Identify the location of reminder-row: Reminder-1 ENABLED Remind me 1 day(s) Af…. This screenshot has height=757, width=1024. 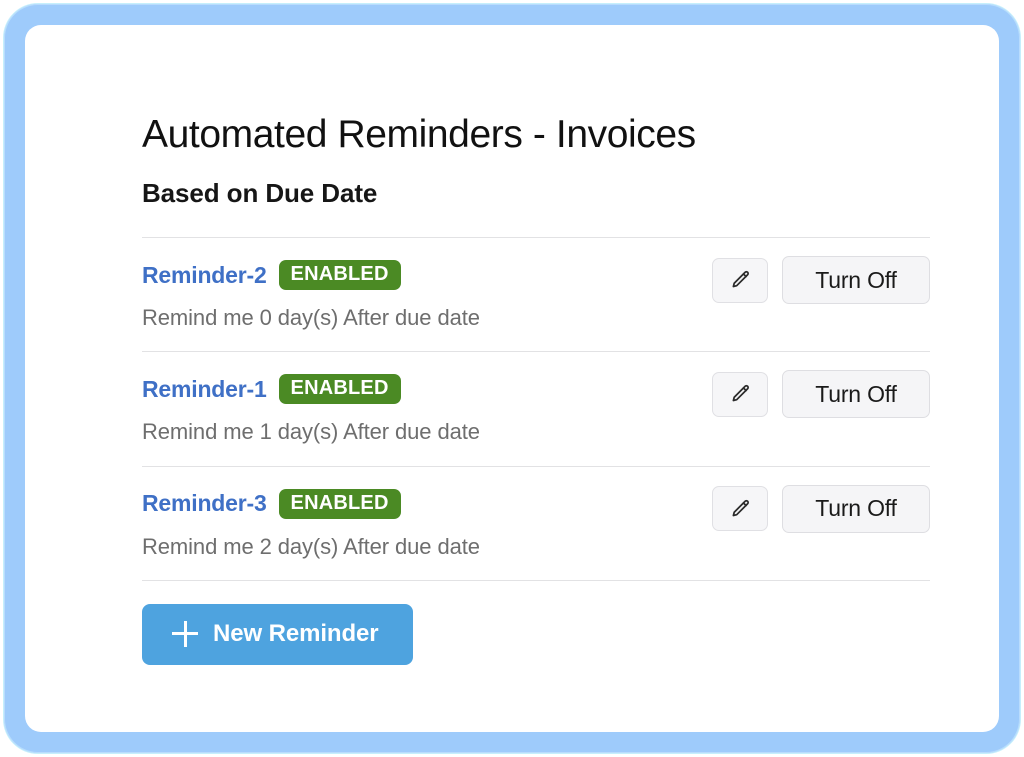
(536, 408).